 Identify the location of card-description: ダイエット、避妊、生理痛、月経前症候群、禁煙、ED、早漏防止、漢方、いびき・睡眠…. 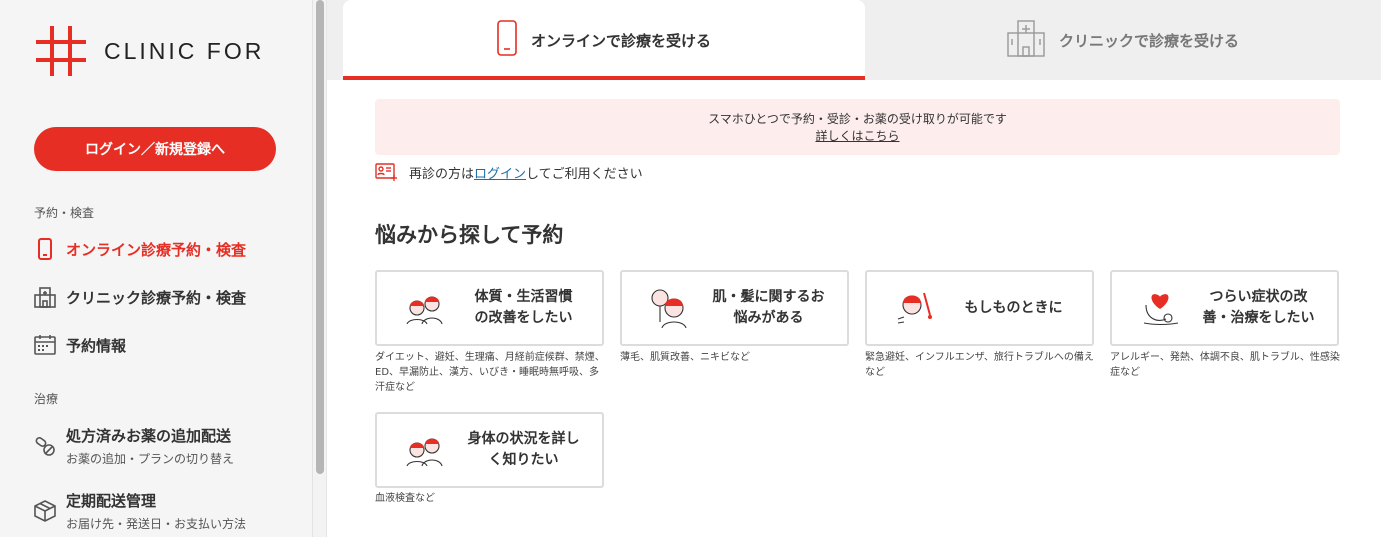
(490, 372).